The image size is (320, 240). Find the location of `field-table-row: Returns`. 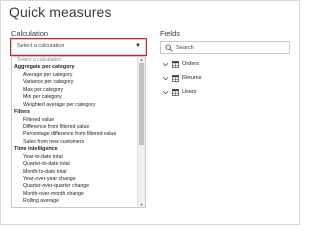

field-table-row: Returns is located at coordinates (225, 79).